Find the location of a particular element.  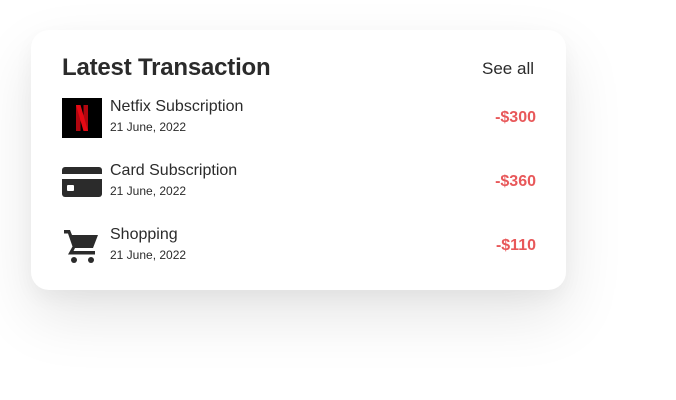

transaction-amount: -$300 is located at coordinates (515, 117).